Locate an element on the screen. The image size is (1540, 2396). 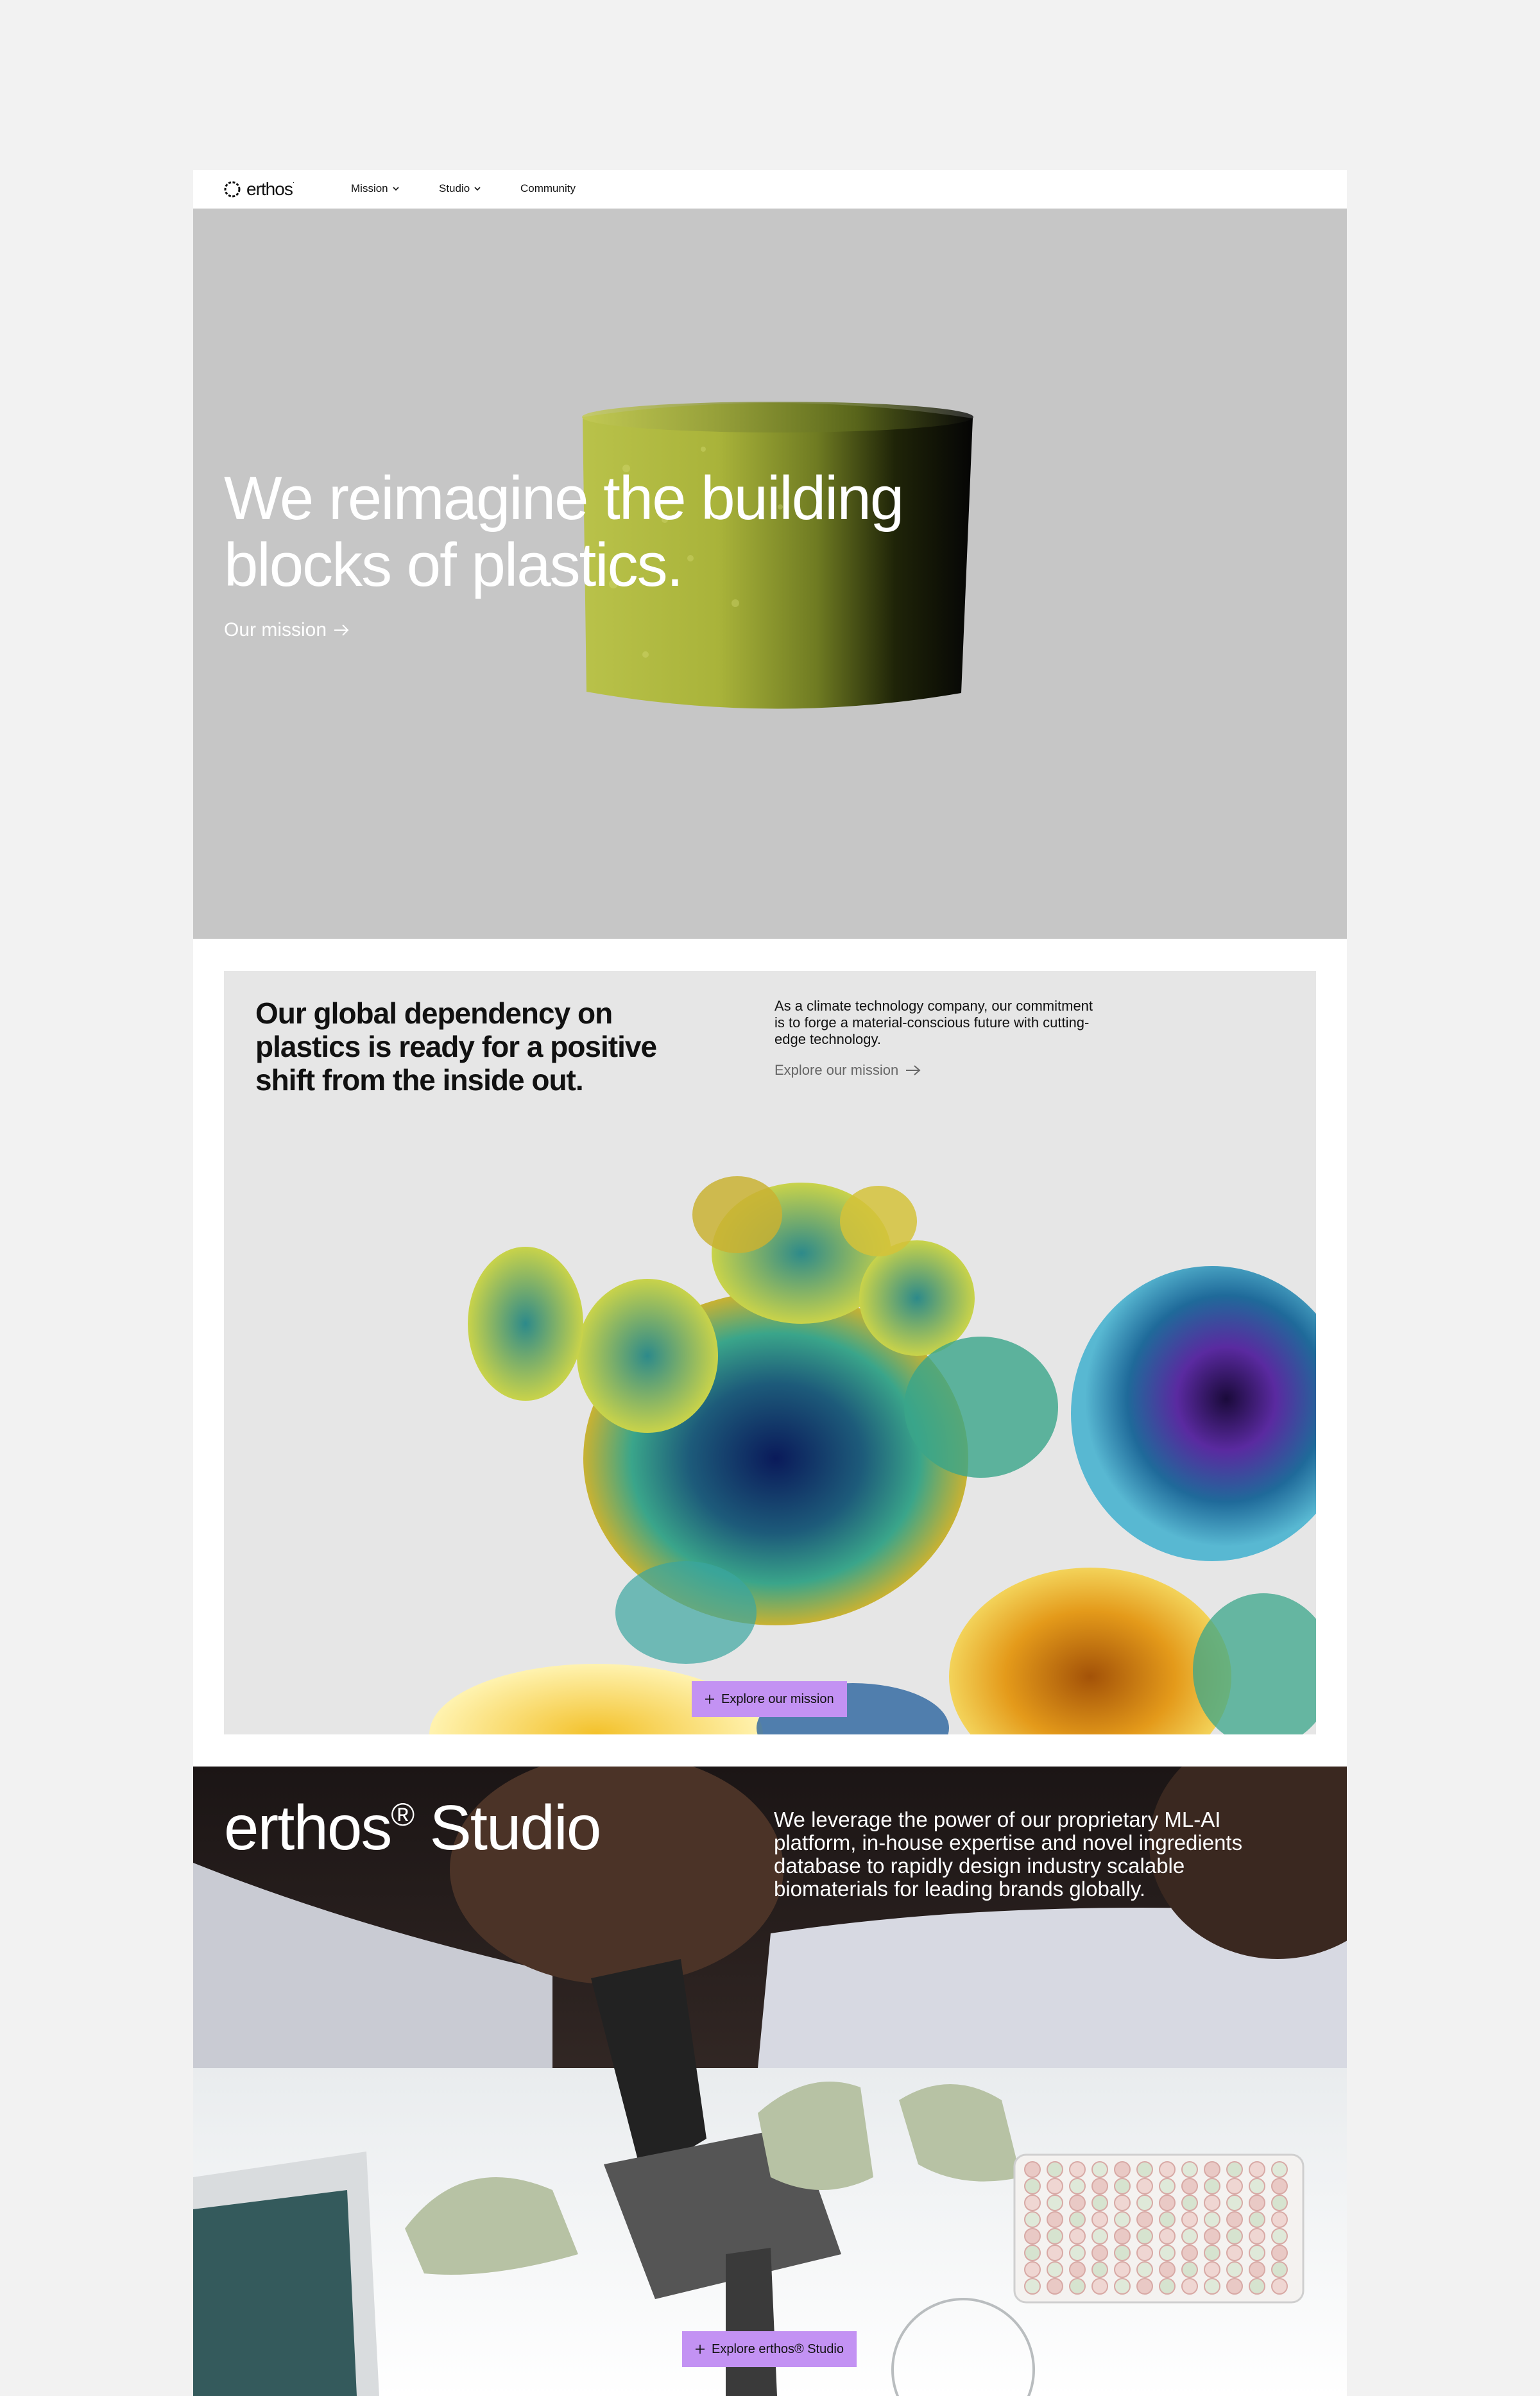
link-label: Our mission is located at coordinates (275, 629).